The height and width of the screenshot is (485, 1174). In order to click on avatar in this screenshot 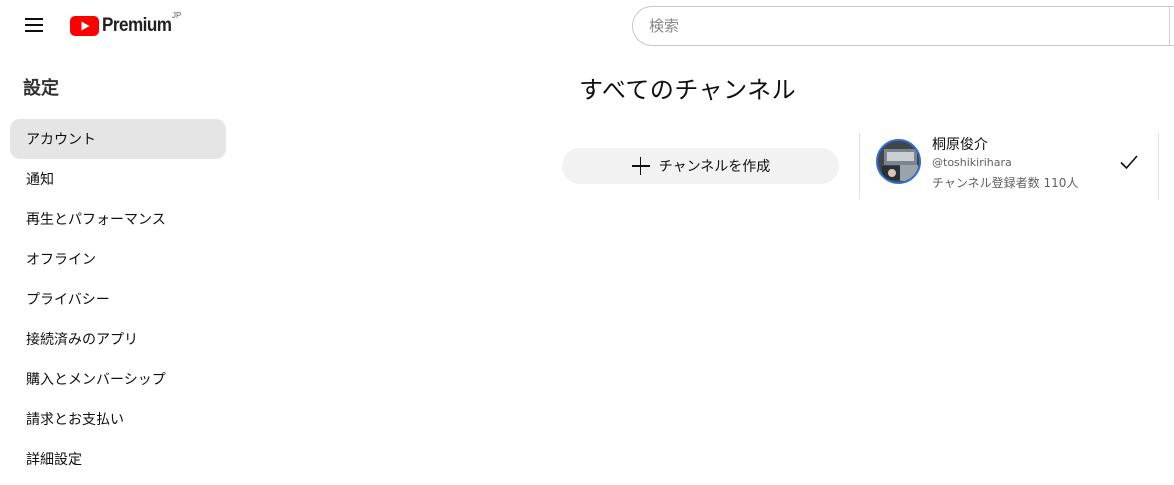, I will do `click(898, 161)`.